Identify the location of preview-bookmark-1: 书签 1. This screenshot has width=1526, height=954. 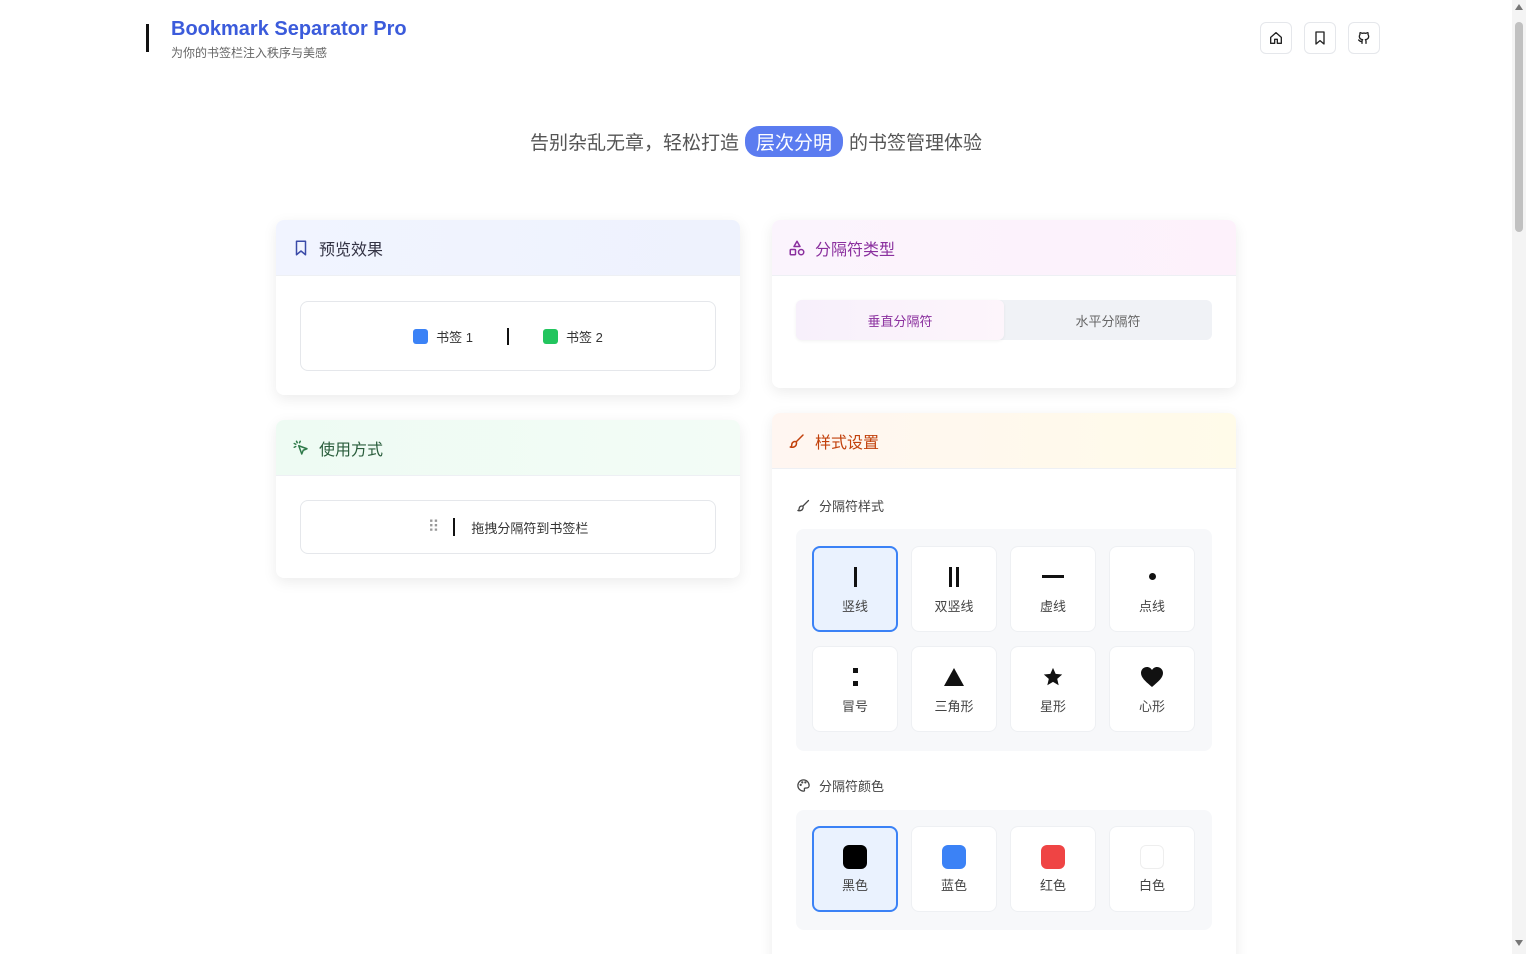
(443, 336).